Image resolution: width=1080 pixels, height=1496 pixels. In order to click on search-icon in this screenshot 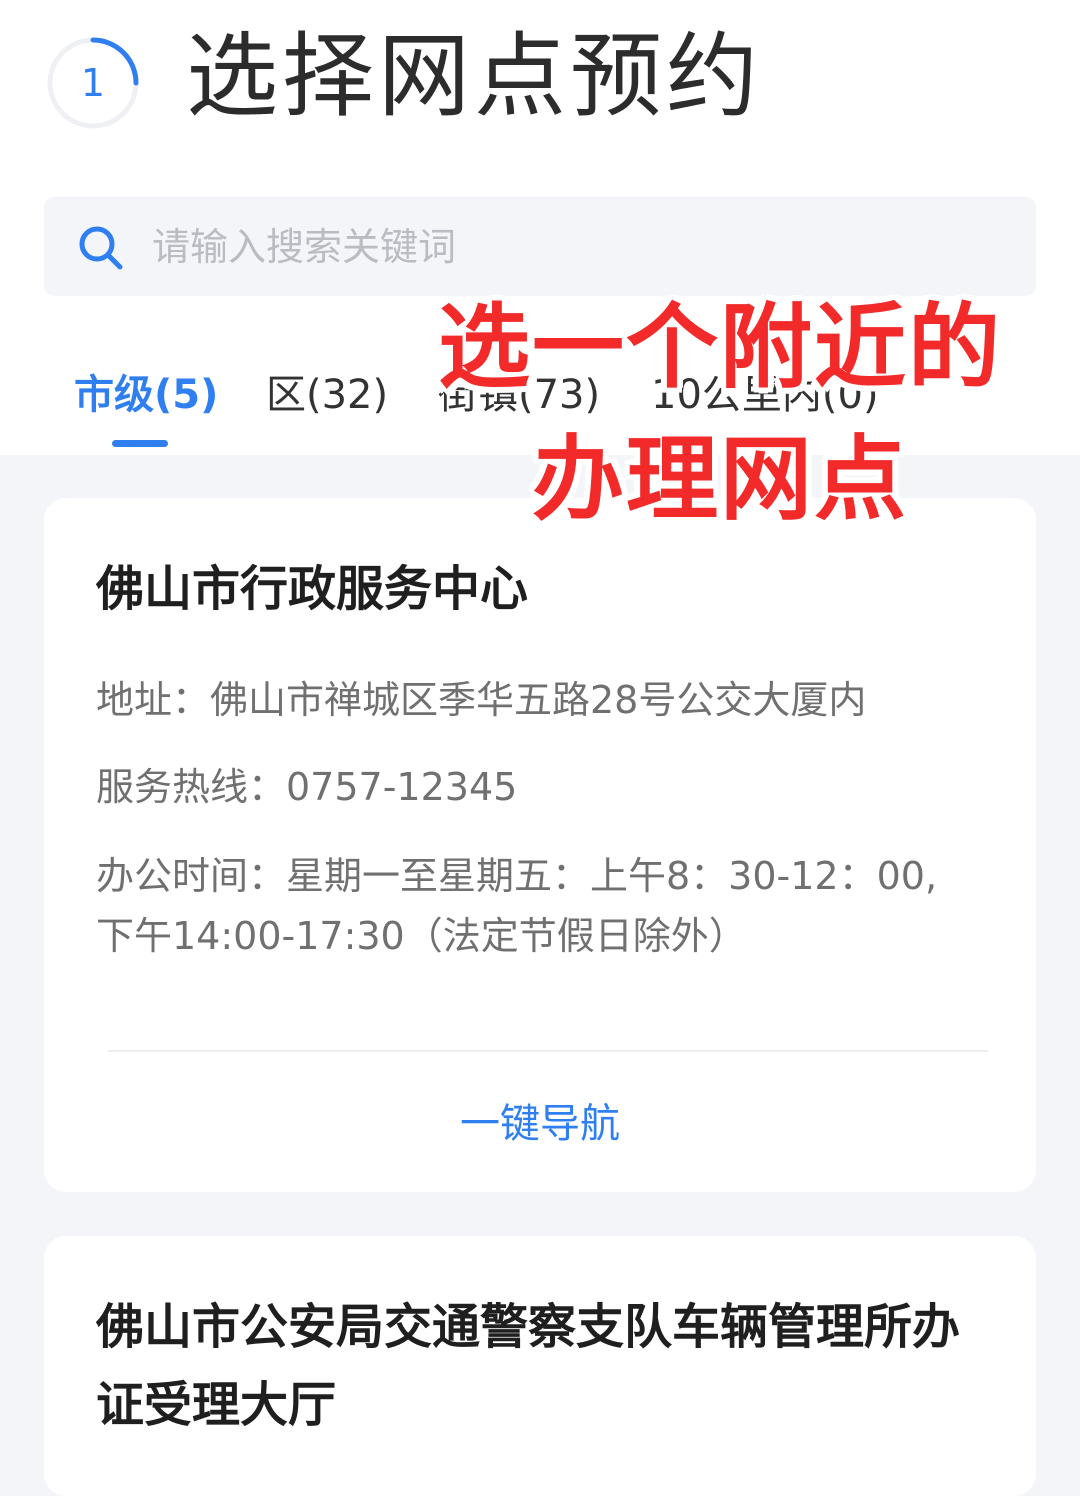, I will do `click(101, 248)`.